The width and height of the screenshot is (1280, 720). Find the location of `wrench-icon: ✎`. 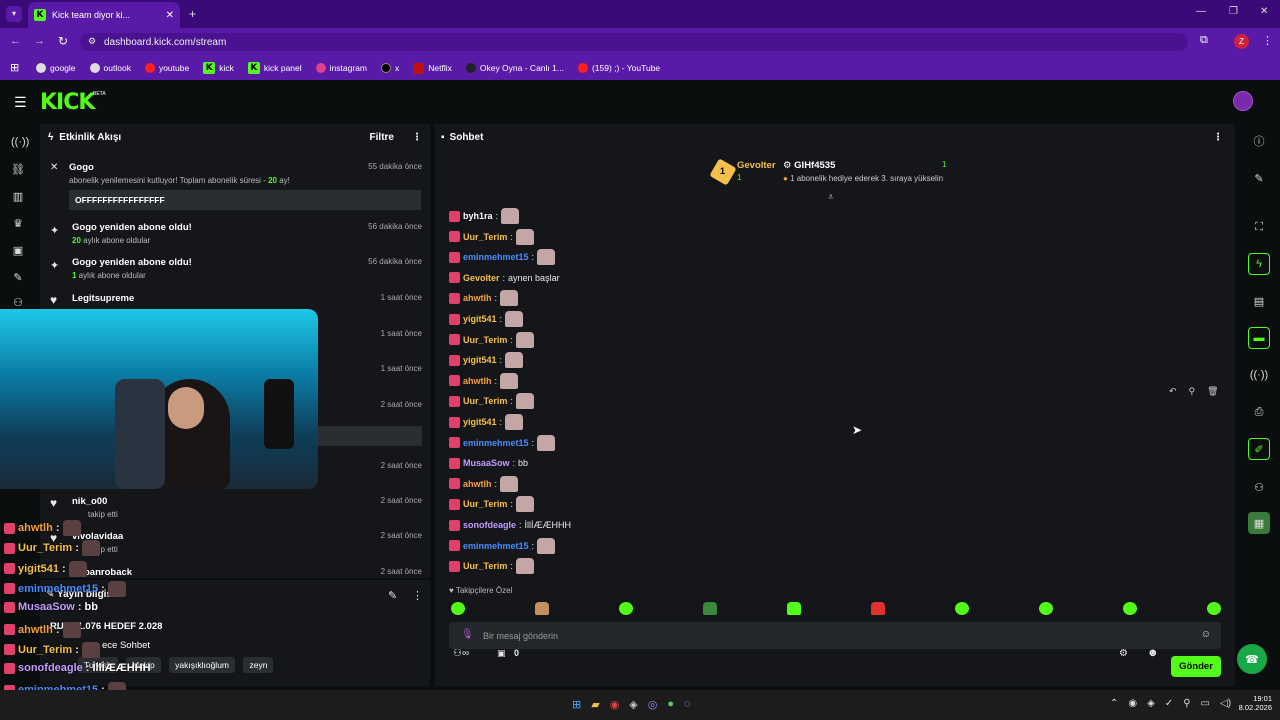

wrench-icon: ✎ is located at coordinates (18, 278).